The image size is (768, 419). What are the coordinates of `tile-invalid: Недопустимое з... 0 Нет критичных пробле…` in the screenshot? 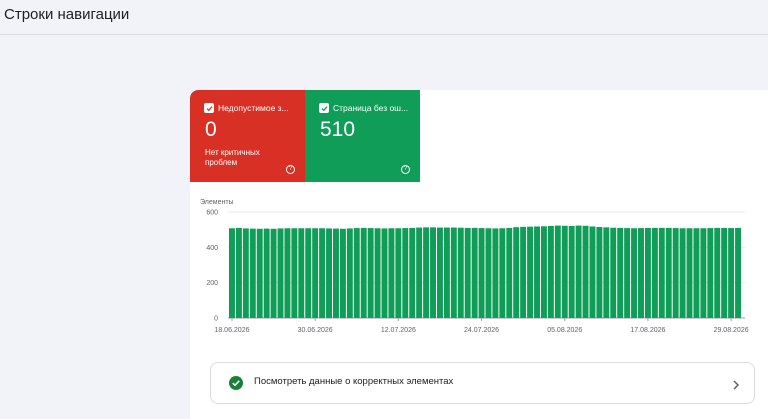 It's located at (247, 136).